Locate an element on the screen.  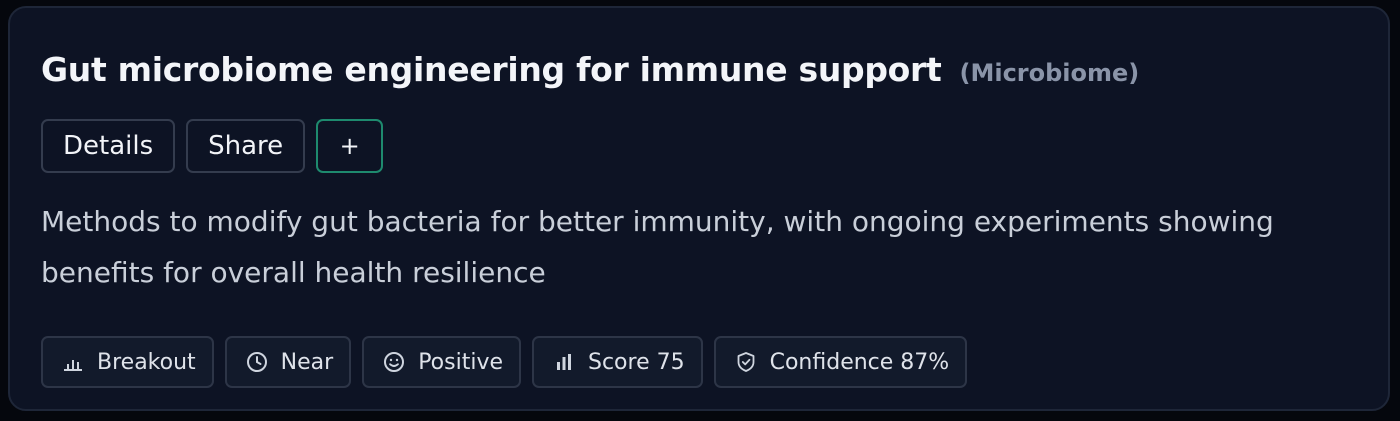
bar-chart-icon is located at coordinates (564, 362).